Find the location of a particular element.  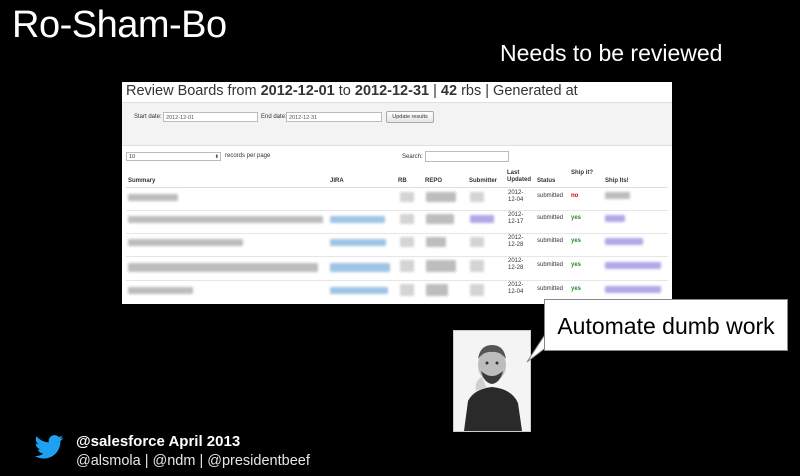

row-ship-it: no is located at coordinates (575, 196).